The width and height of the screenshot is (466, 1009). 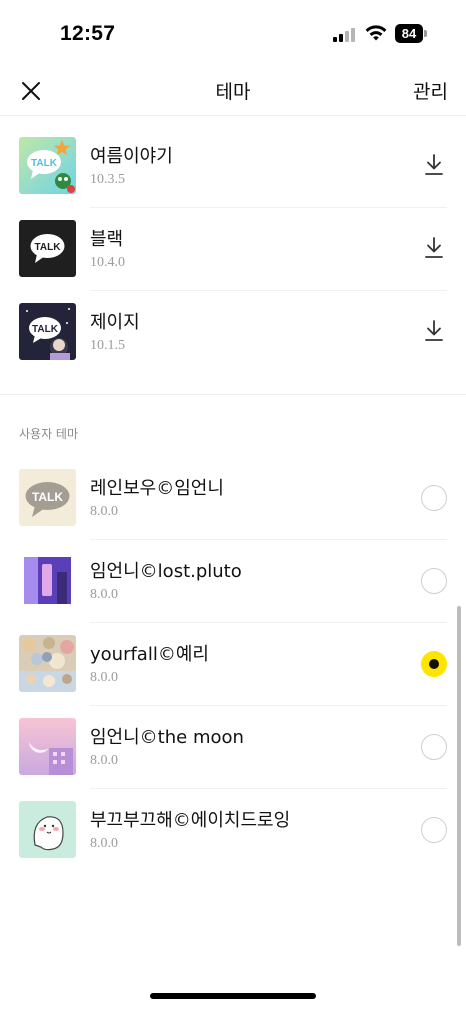 I want to click on theme-row-jayz: TALK 제이지 10.1.5, so click(x=233, y=331).